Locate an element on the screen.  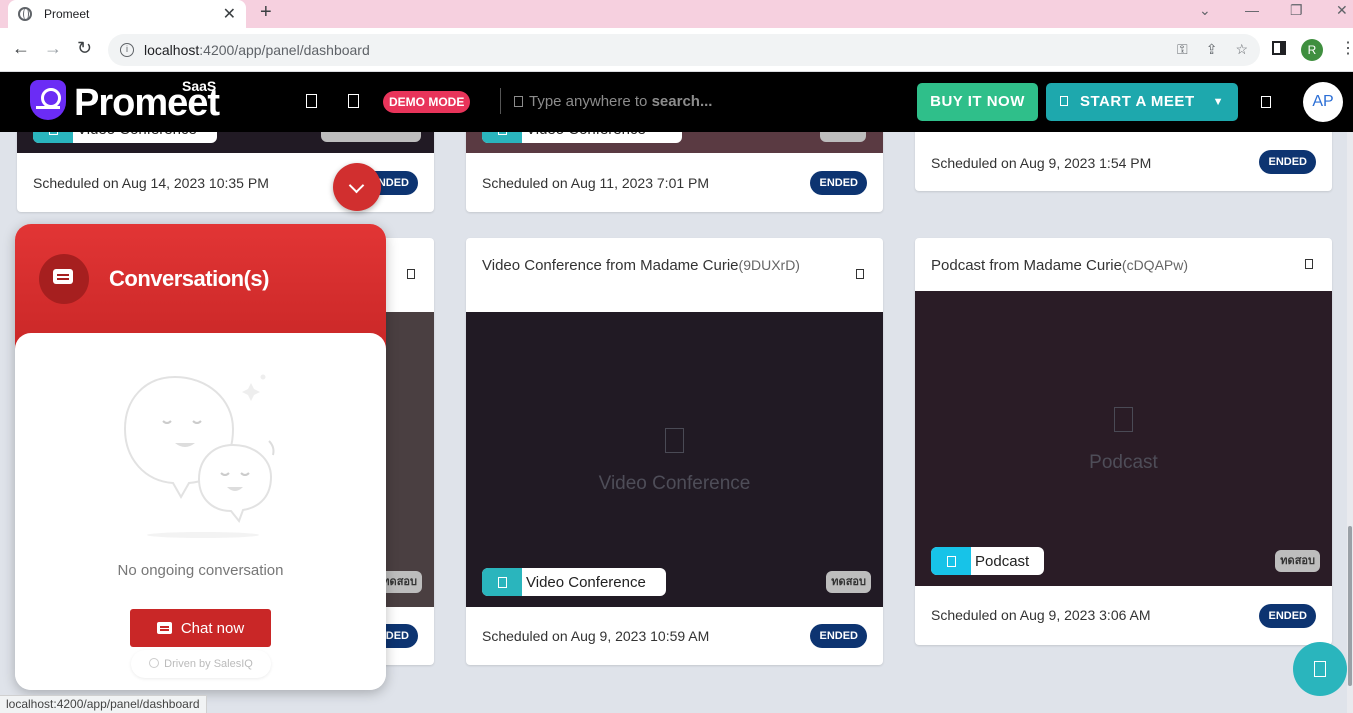
podcast-type-icon is located at coordinates (951, 561).